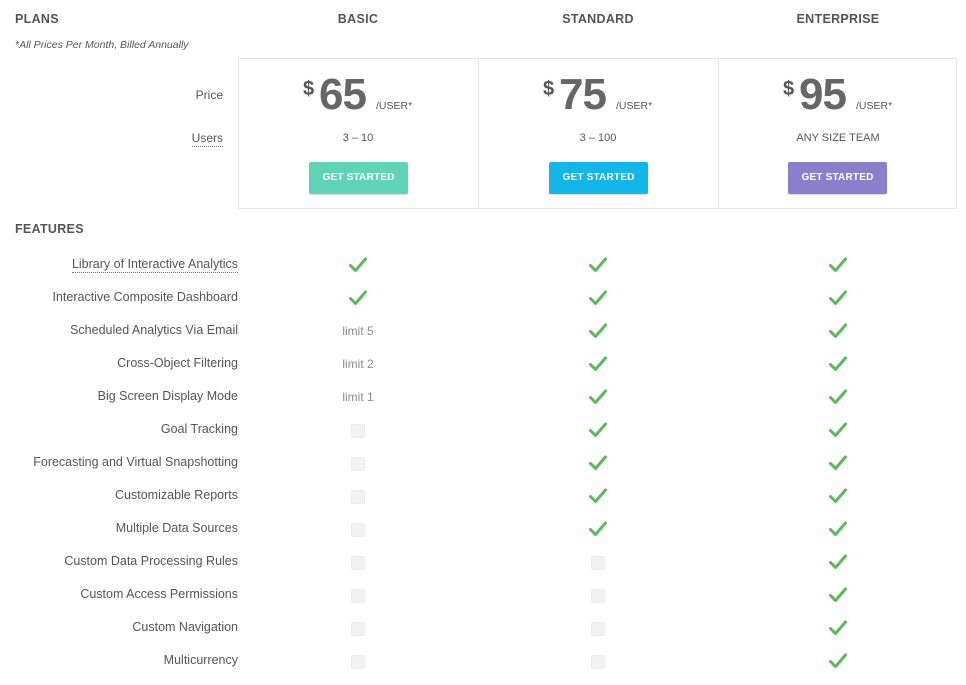 Image resolution: width=966 pixels, height=685 pixels. Describe the element at coordinates (167, 396) in the screenshot. I see `feature-label: Big Screen Display Mode` at that location.